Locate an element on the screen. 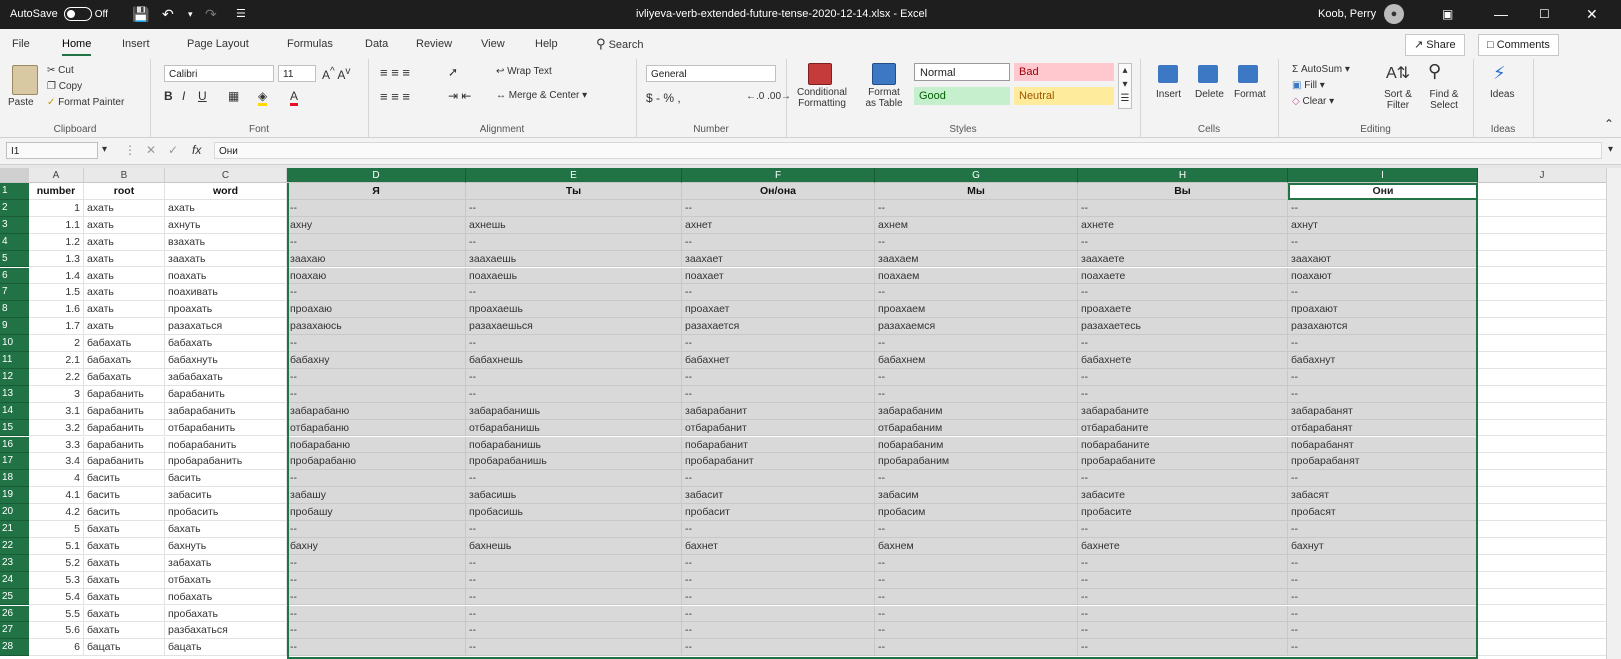 This screenshot has height=659, width=1621. sort-filter-icon: A⇅ is located at coordinates (1398, 73).